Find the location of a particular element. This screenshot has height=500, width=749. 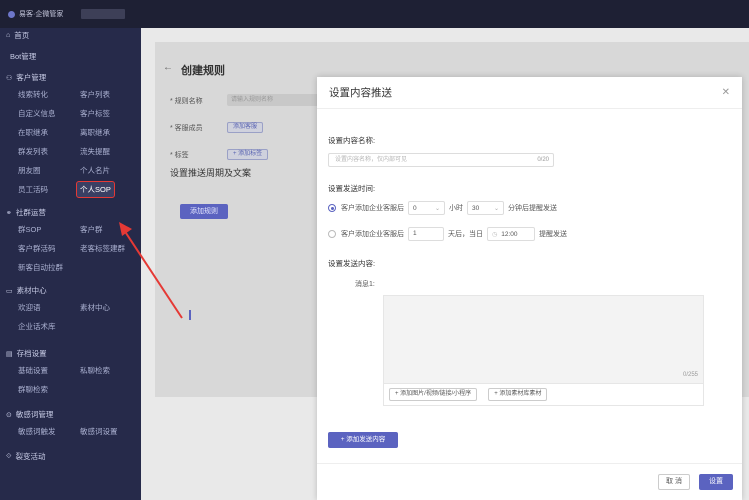

archive-icon: ▤ is located at coordinates (9, 354).